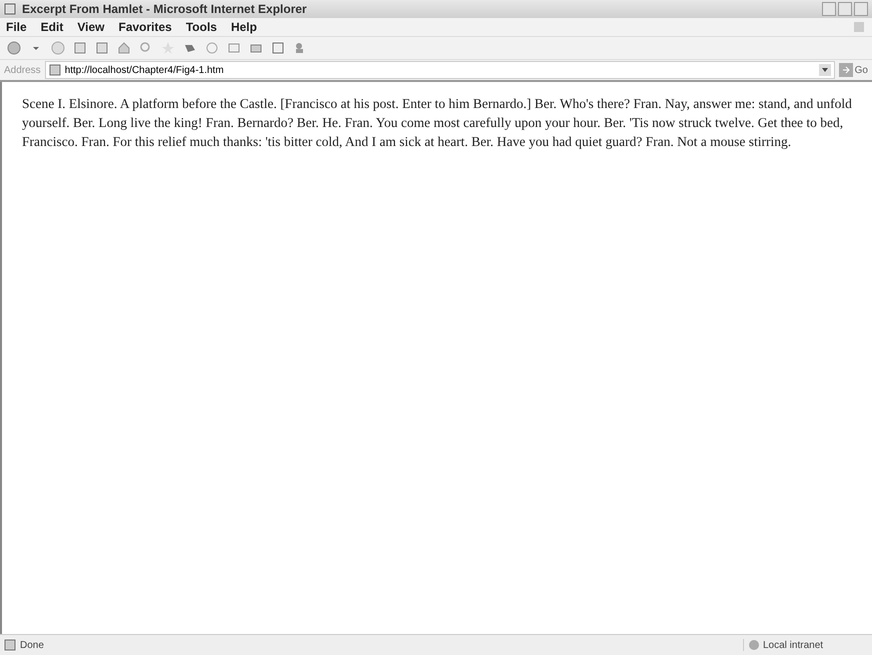 The height and width of the screenshot is (655, 872). Describe the element at coordinates (145, 27) in the screenshot. I see `menu-item: Favorites` at that location.